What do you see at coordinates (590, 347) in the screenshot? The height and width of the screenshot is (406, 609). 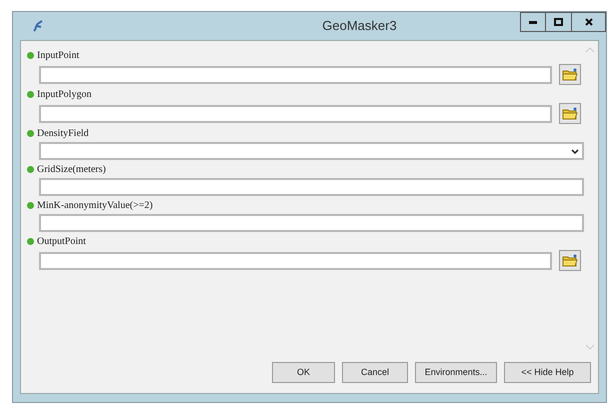 I see `scroll-down-icon` at bounding box center [590, 347].